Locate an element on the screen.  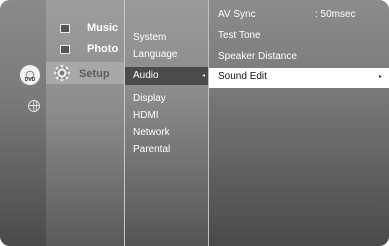
menu-item-music-label: Music is located at coordinates (103, 28).